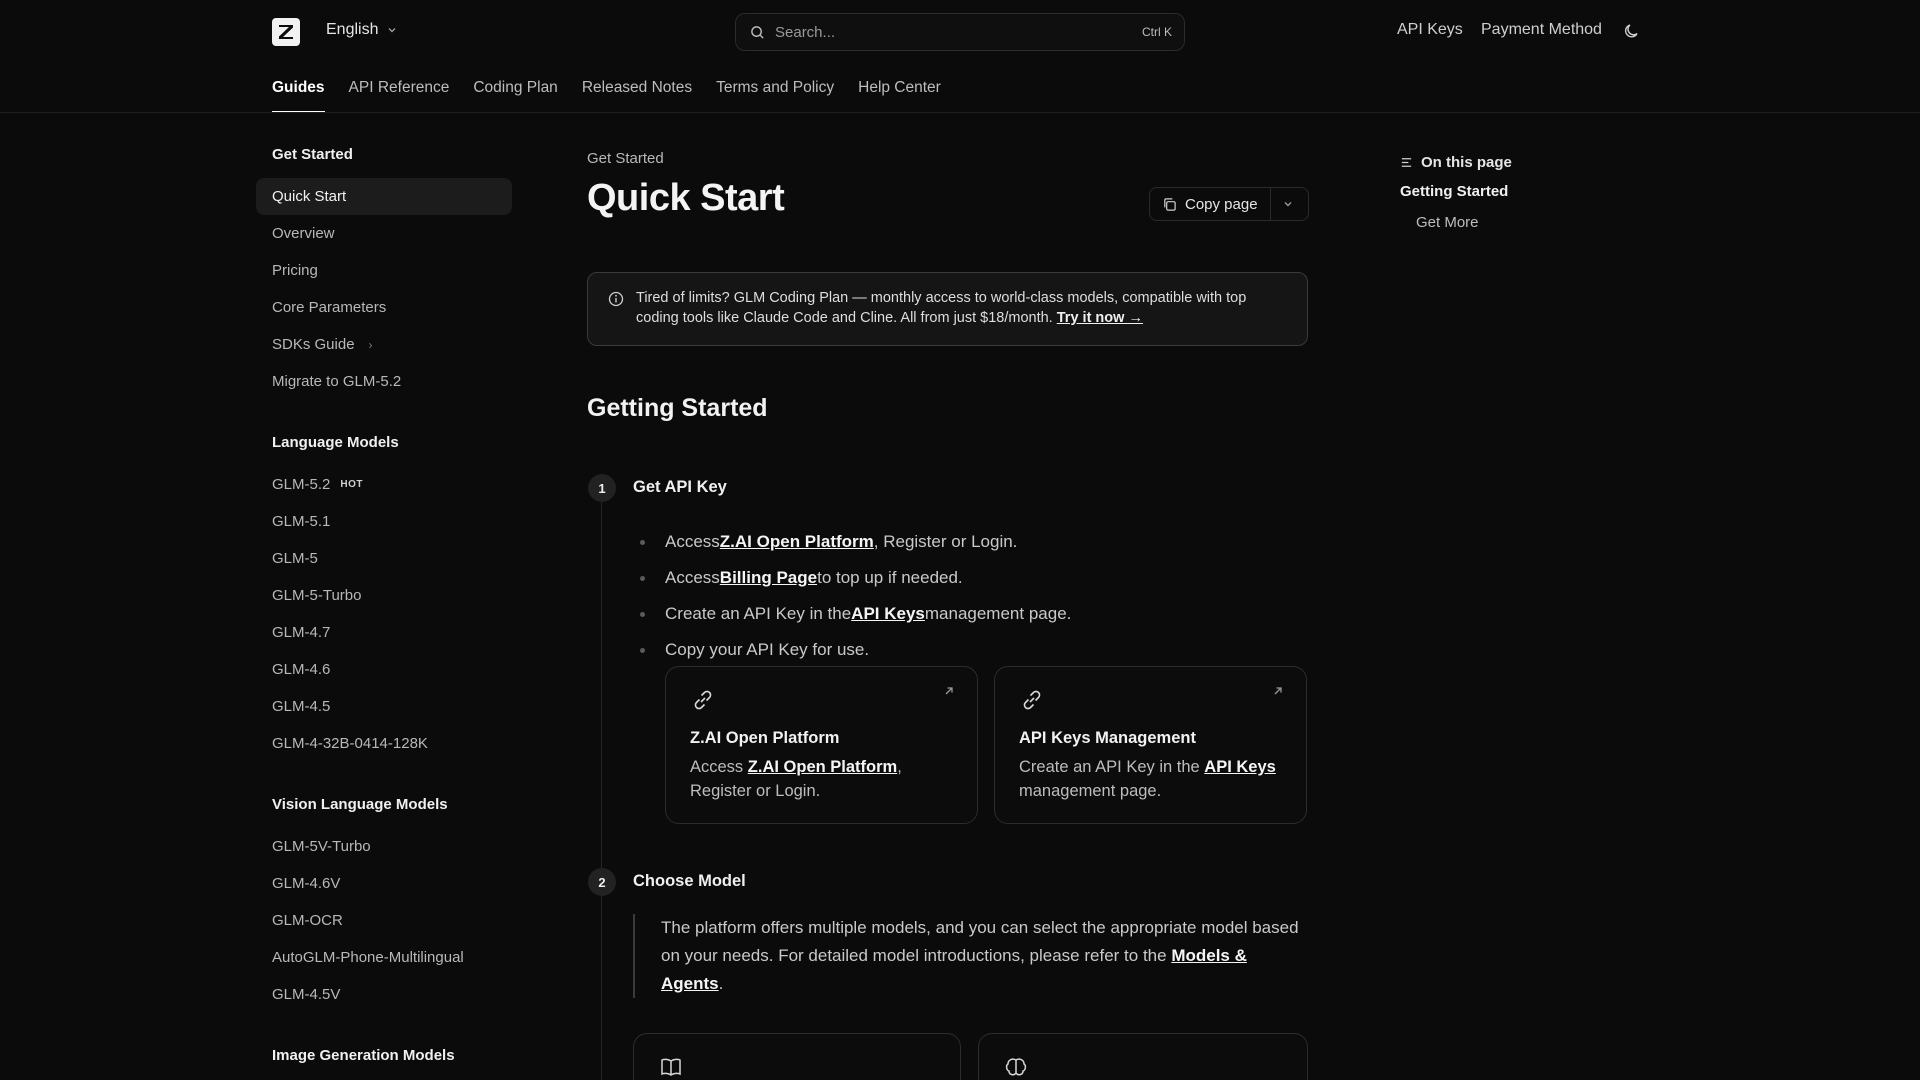  What do you see at coordinates (602, 488) in the screenshot?
I see `step-number: 1` at bounding box center [602, 488].